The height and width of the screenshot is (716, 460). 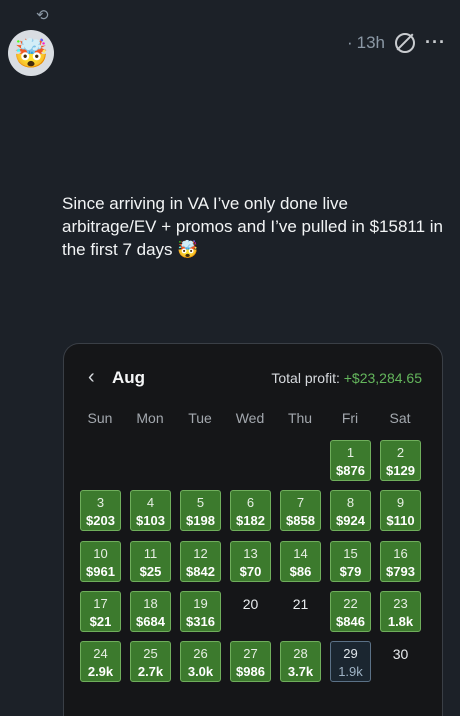 What do you see at coordinates (250, 520) in the screenshot?
I see `day-profit: $182` at bounding box center [250, 520].